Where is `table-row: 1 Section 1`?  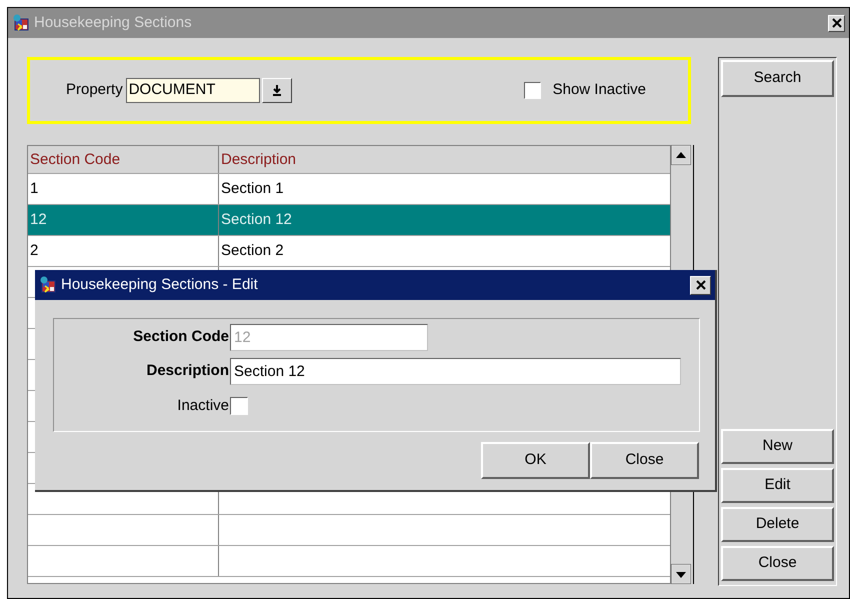 table-row: 1 Section 1 is located at coordinates (349, 189).